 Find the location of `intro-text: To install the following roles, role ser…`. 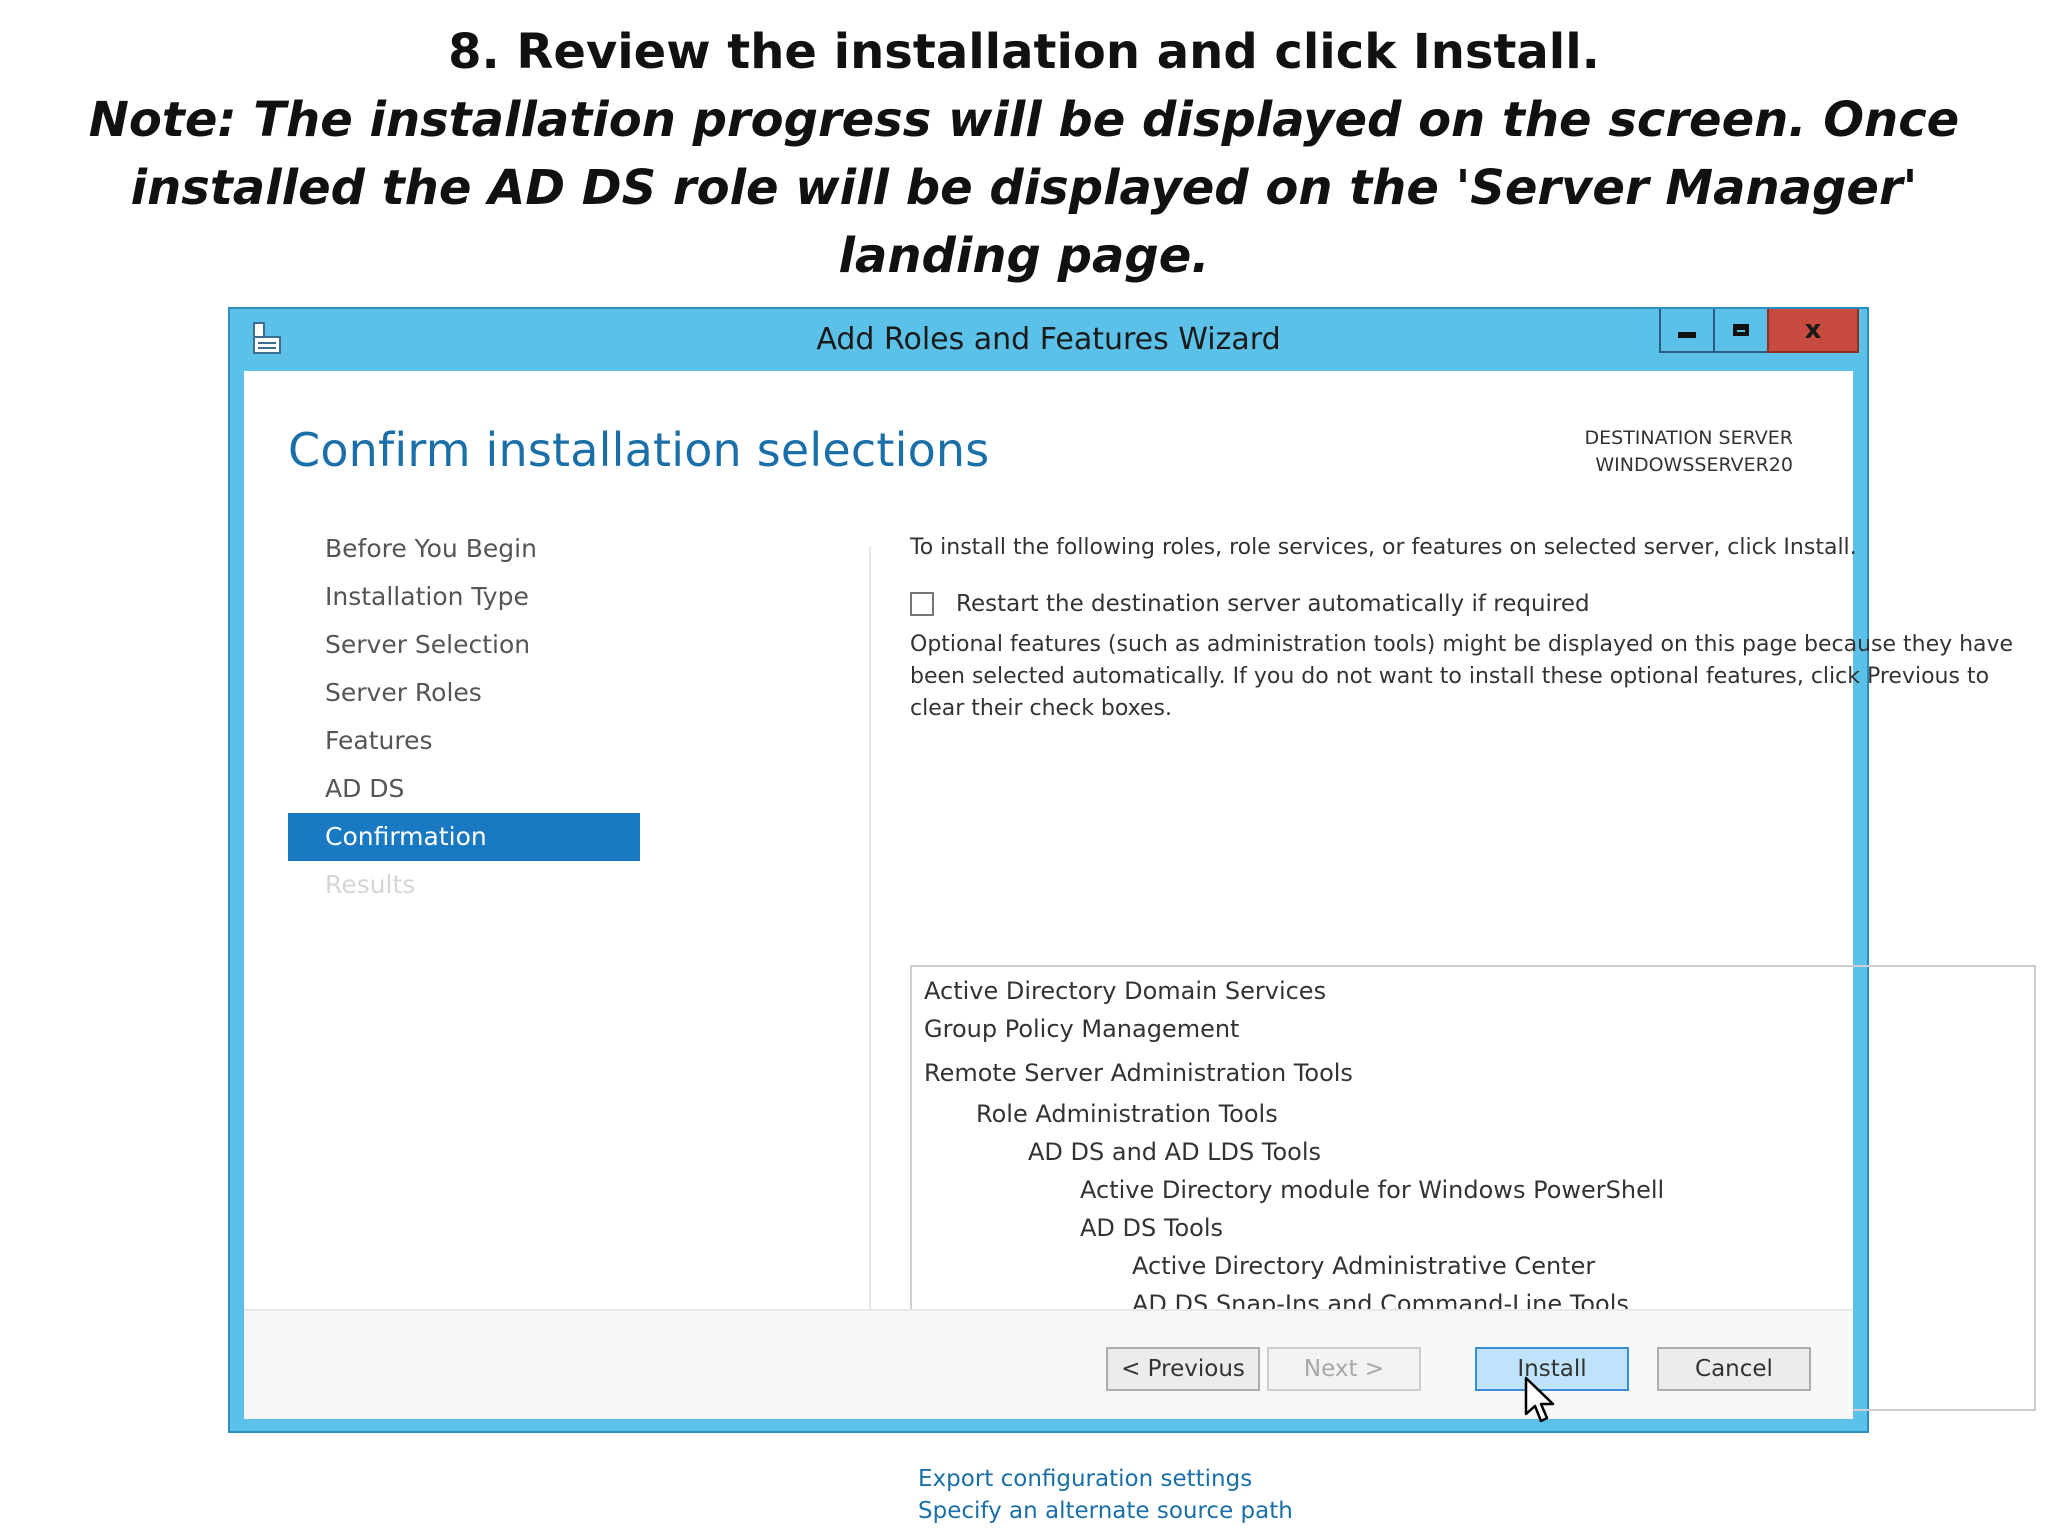

intro-text: To install the following roles, role ser… is located at coordinates (1383, 547).